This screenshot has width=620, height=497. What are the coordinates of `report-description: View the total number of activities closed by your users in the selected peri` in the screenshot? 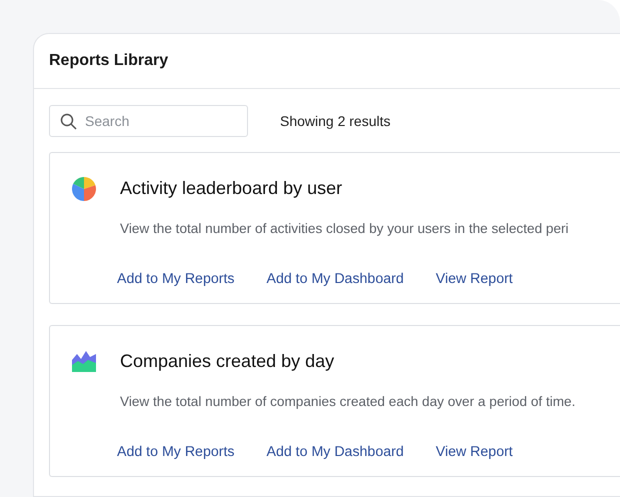 It's located at (345, 229).